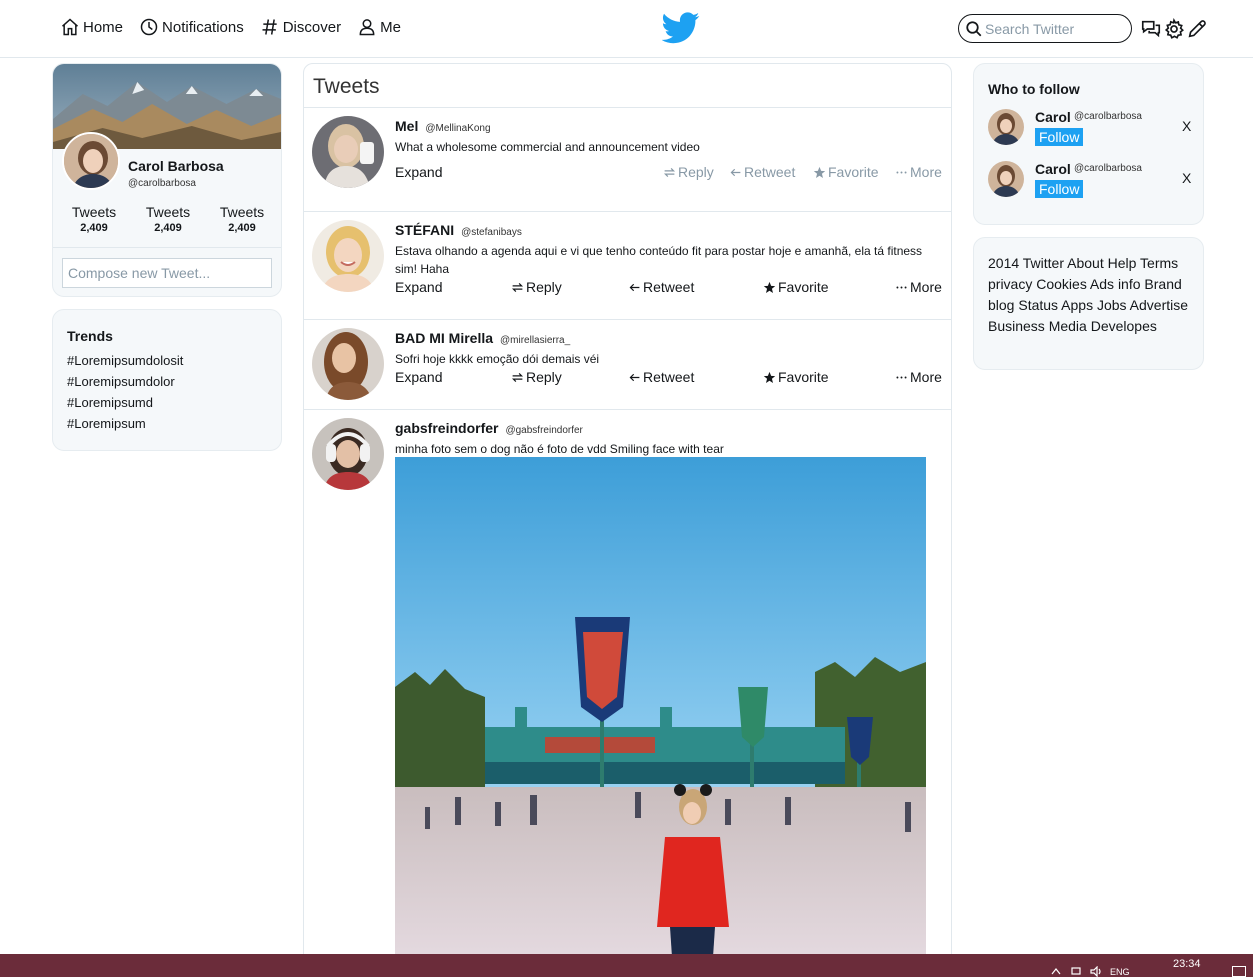  I want to click on tweet-author-handle: @gabsfreindorfer, so click(543, 430).